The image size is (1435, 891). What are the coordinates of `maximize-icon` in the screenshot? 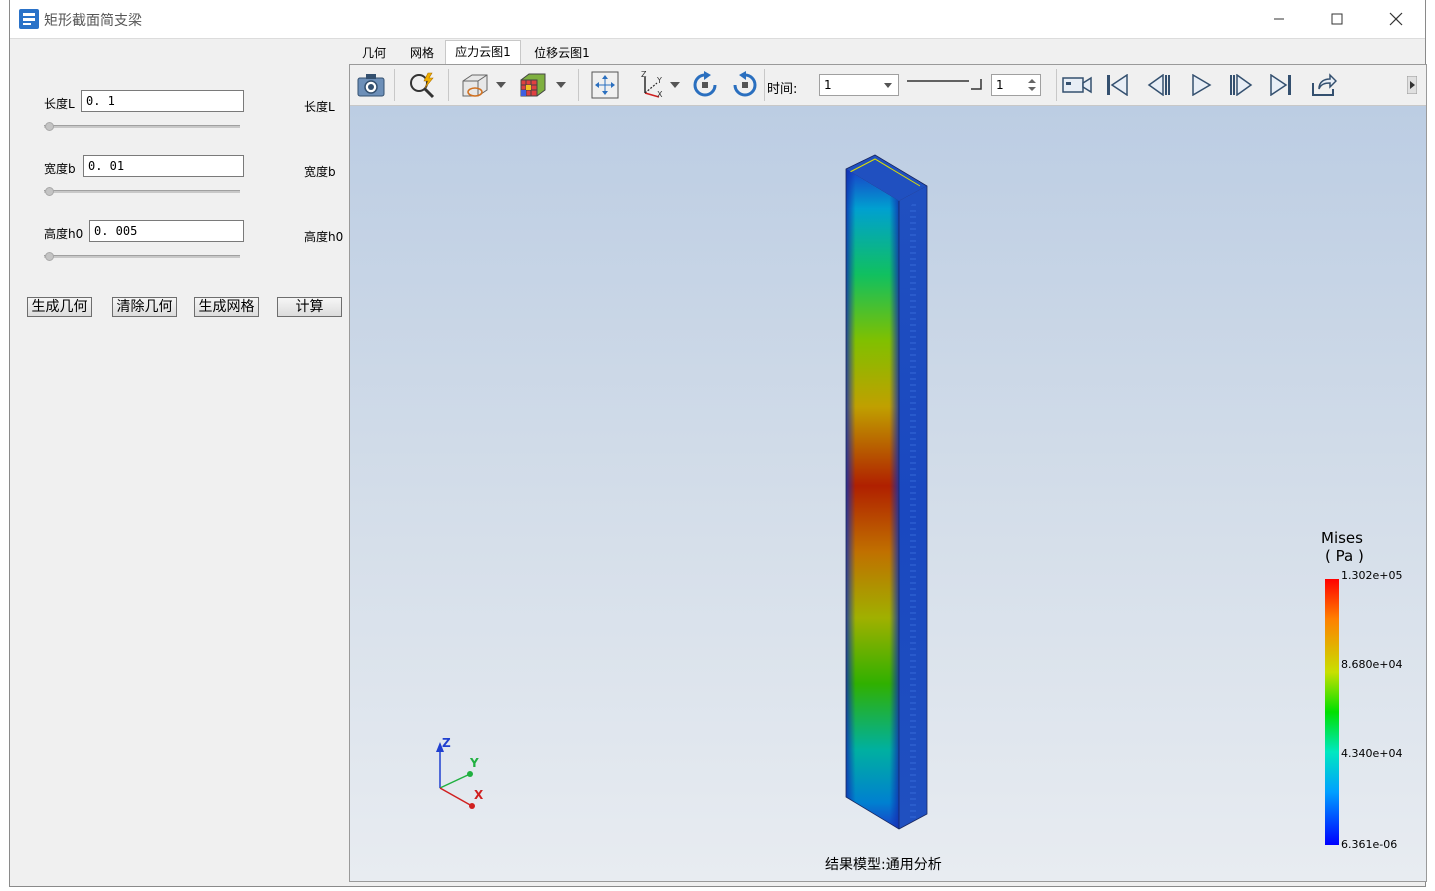 It's located at (1337, 19).